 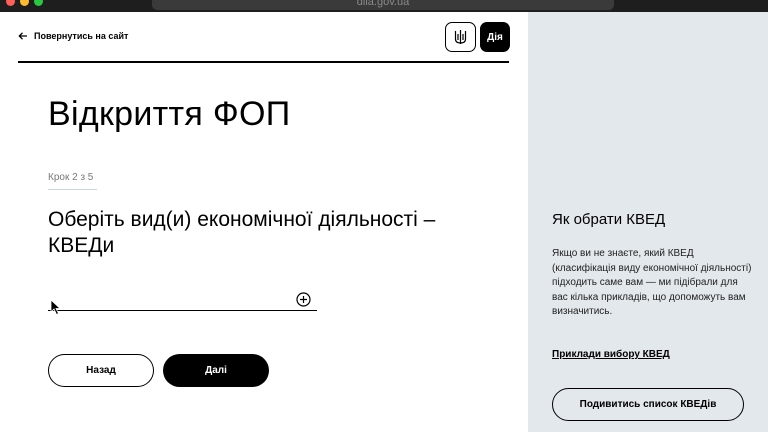 I want to click on trident-icon, so click(x=460, y=36).